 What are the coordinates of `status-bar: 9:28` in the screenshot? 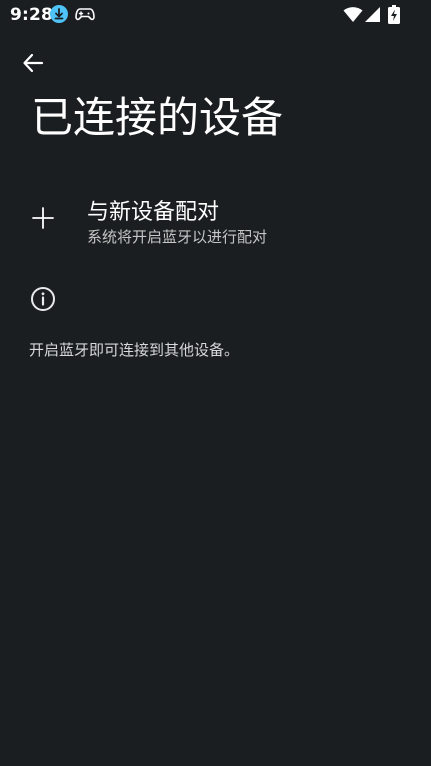 It's located at (215, 15).